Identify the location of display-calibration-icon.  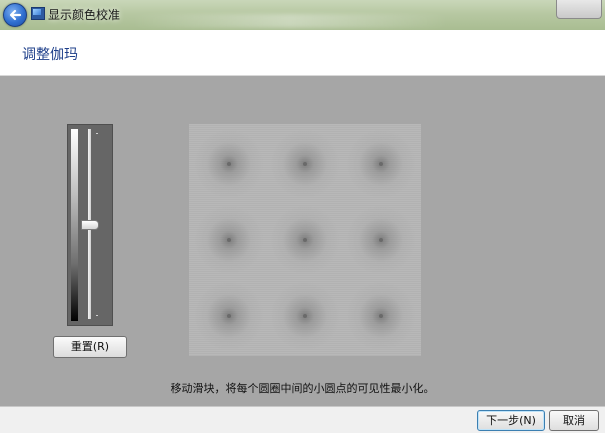
(38, 13).